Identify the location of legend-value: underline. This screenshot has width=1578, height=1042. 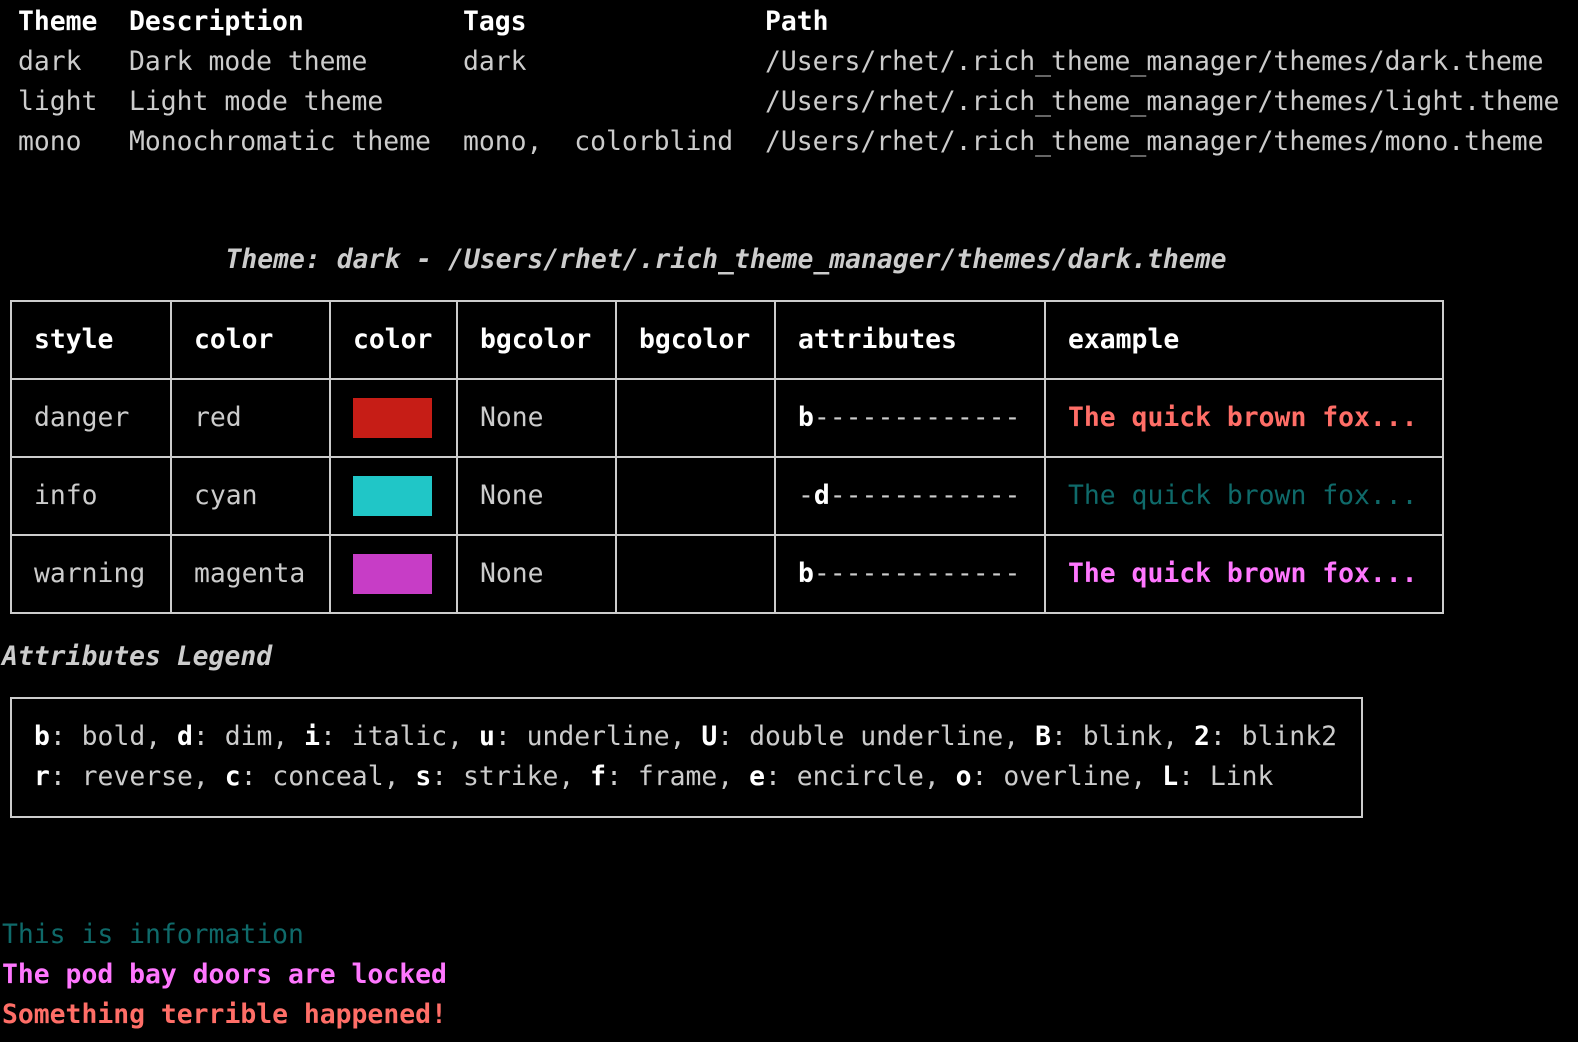
(598, 736).